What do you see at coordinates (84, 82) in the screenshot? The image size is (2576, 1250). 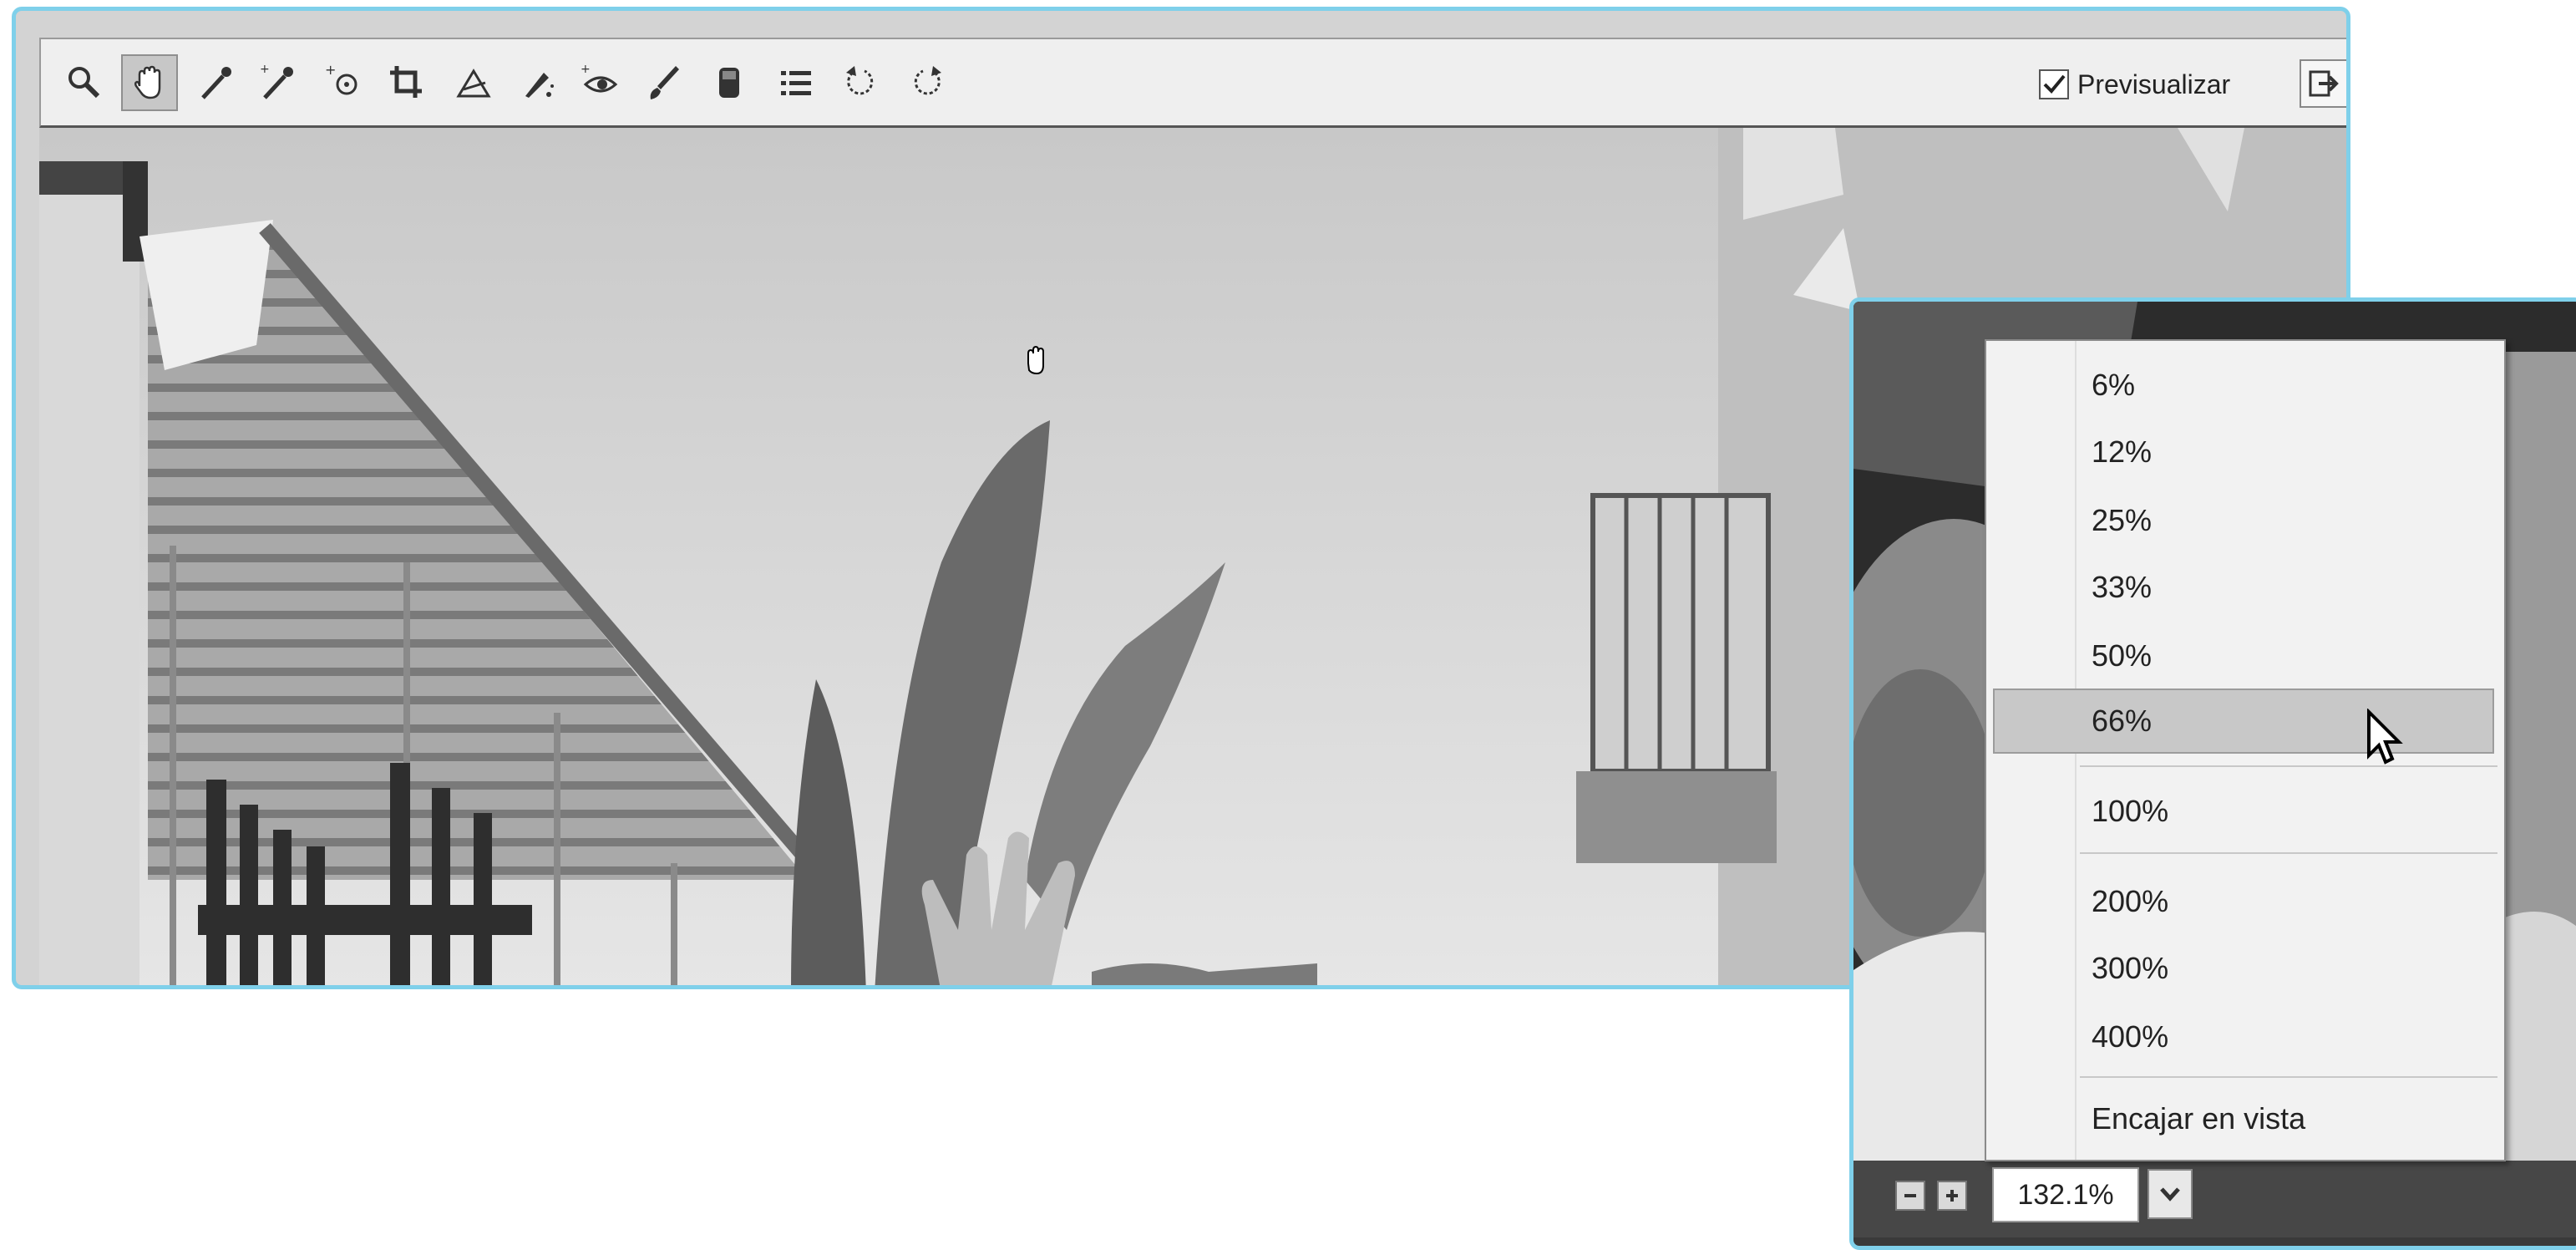 I see `zoom-tool-icon` at bounding box center [84, 82].